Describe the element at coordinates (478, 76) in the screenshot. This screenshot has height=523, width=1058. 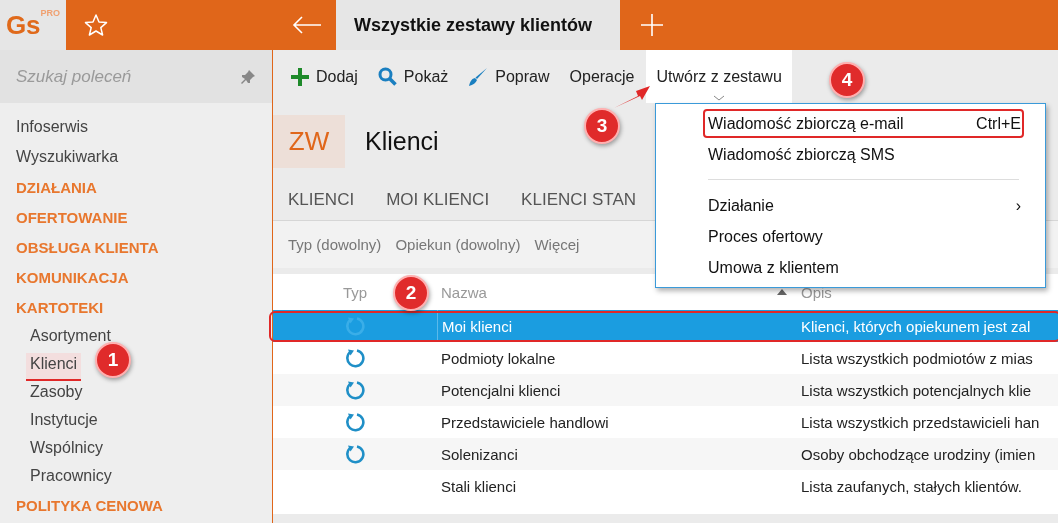
I see `brush-icon` at that location.